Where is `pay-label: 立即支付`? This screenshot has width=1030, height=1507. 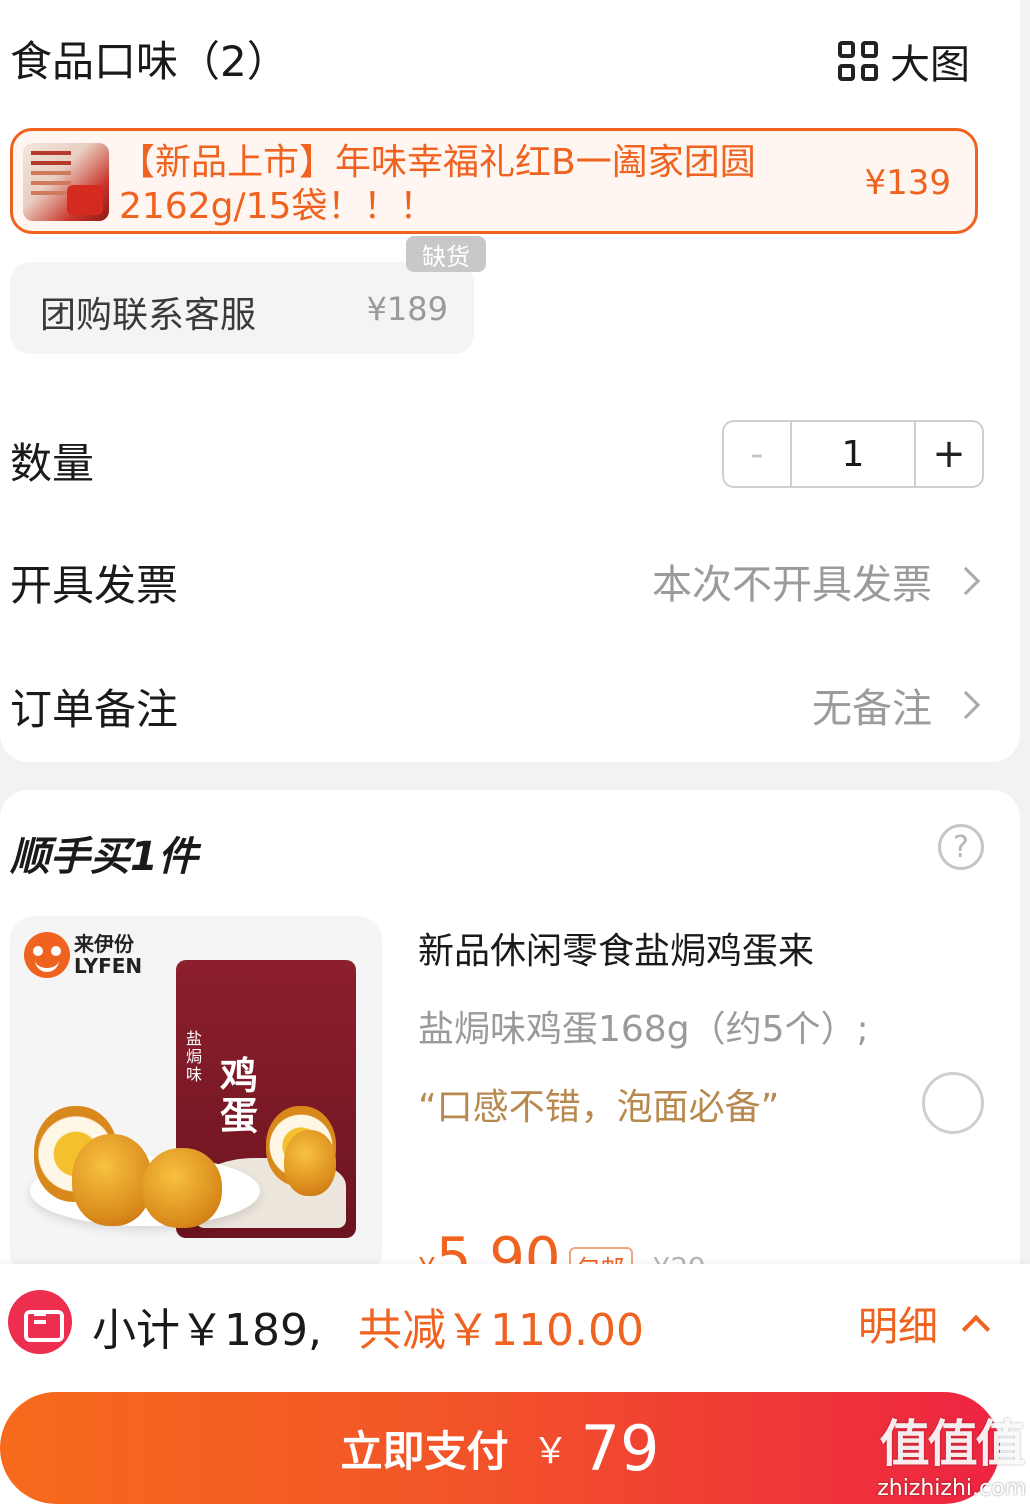 pay-label: 立即支付 is located at coordinates (424, 1451).